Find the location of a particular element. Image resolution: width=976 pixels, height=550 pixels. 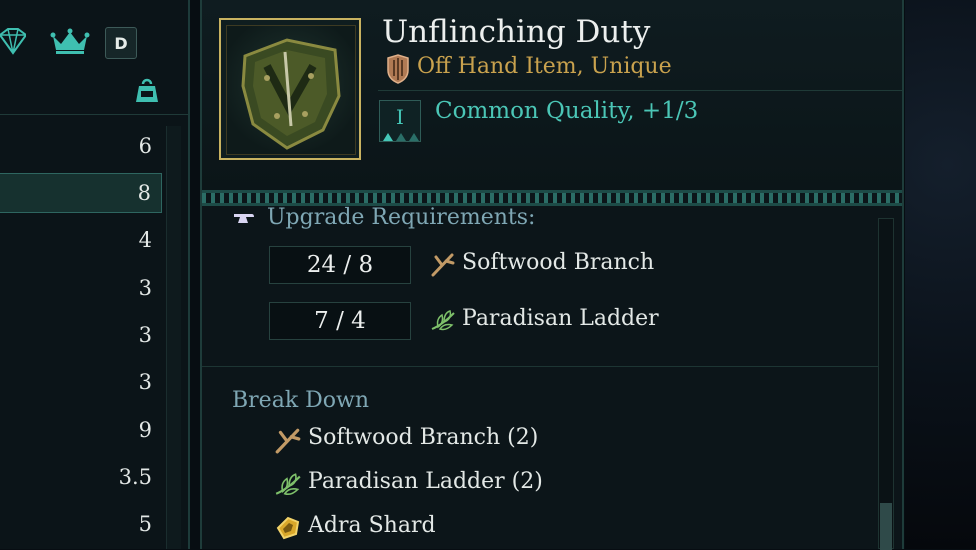

breakdown-item: Adra Shard is located at coordinates (372, 525).